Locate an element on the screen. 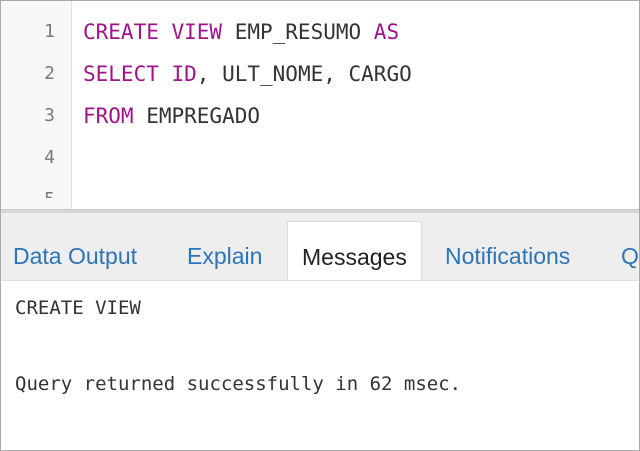 The image size is (640, 451). sql-keyword: SELECT ID is located at coordinates (140, 74).